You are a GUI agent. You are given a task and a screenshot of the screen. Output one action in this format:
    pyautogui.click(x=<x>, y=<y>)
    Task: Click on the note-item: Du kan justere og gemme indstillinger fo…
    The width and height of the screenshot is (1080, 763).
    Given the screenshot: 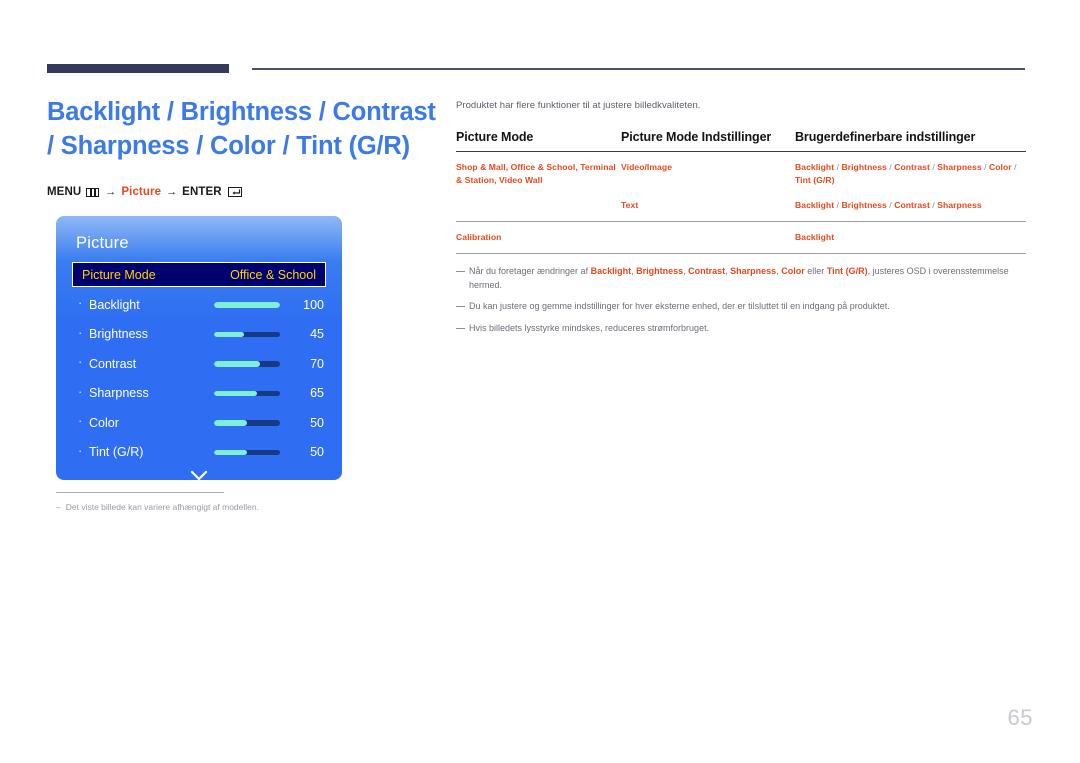 What is the action you would take?
    pyautogui.click(x=742, y=307)
    